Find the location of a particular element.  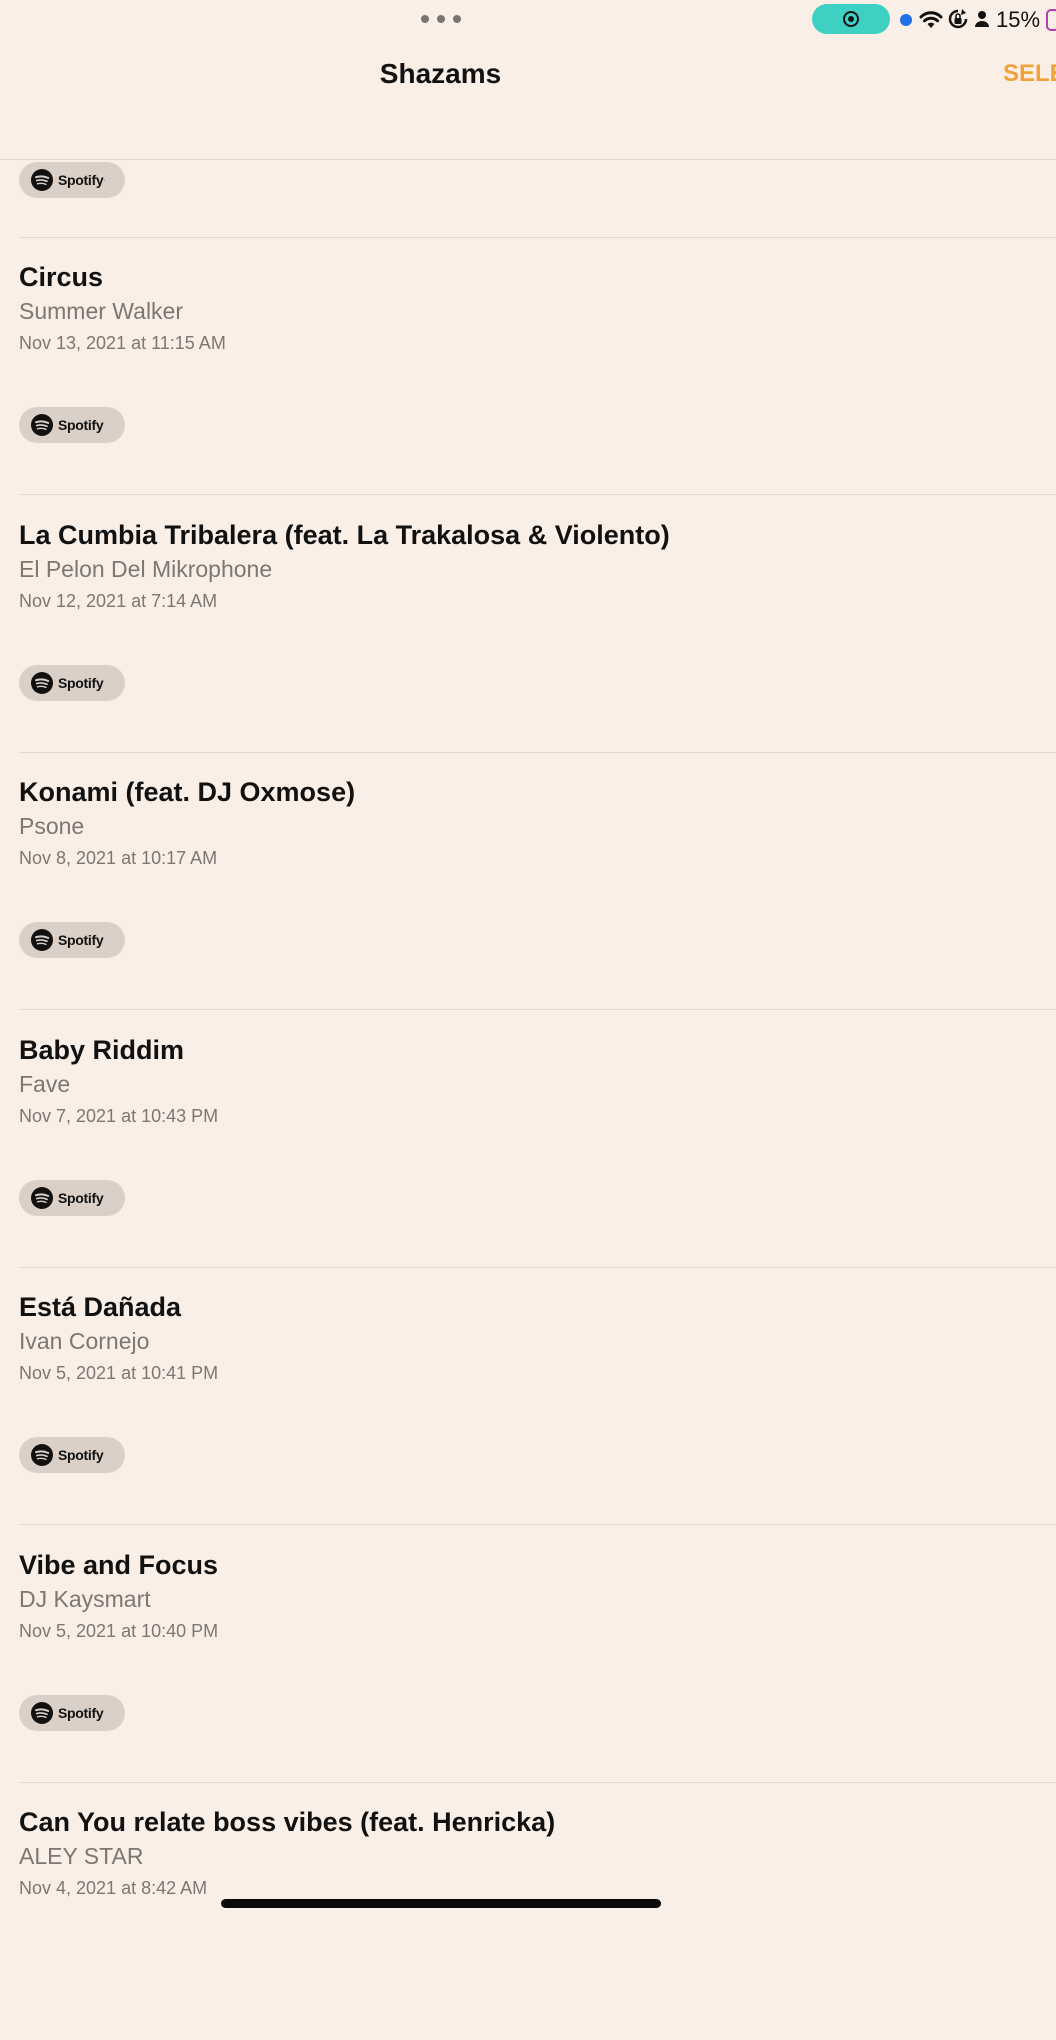

song-title: Vibe and Focus is located at coordinates (119, 1565).